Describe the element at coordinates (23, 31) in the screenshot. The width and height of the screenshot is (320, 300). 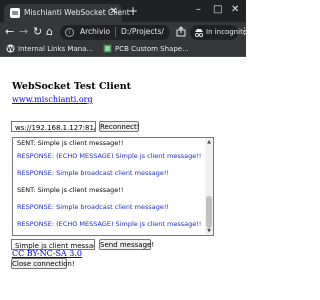
I see `forward-icon: →` at that location.